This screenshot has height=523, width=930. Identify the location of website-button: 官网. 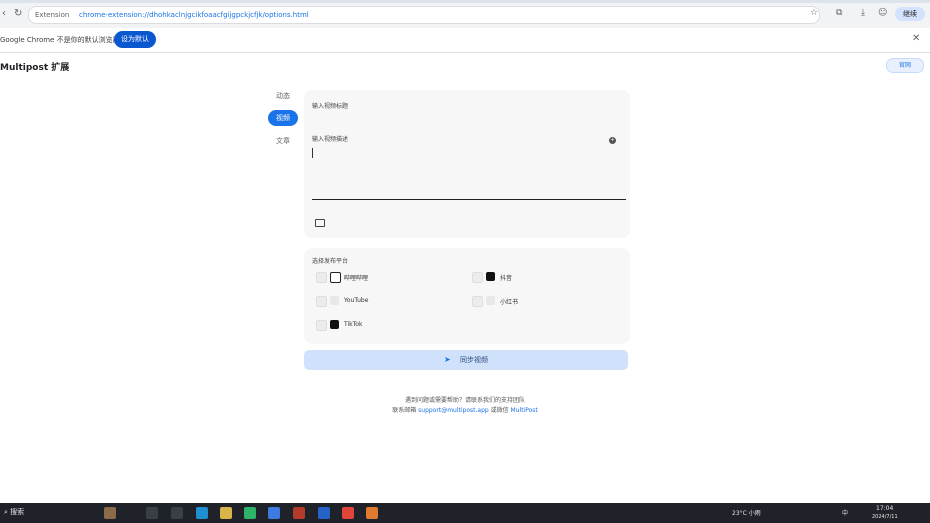
(905, 65).